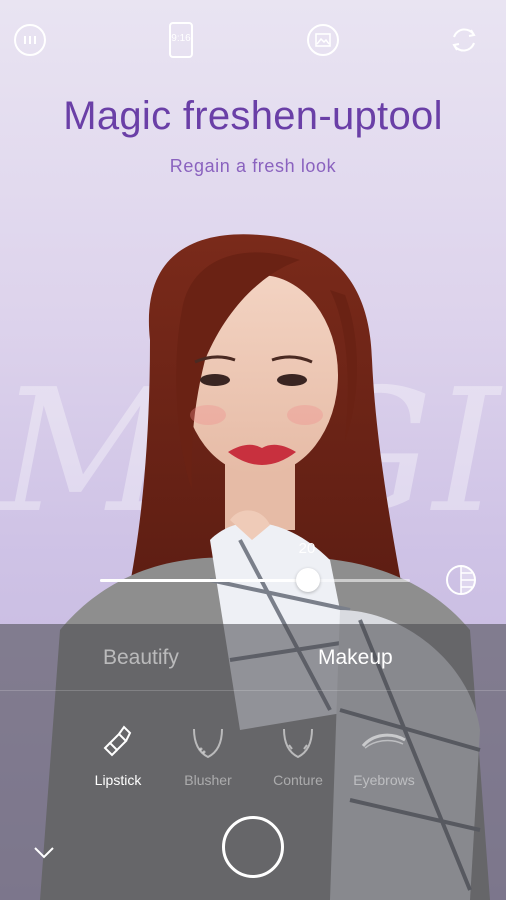 The image size is (506, 900). What do you see at coordinates (307, 580) in the screenshot?
I see `slider-thumb` at bounding box center [307, 580].